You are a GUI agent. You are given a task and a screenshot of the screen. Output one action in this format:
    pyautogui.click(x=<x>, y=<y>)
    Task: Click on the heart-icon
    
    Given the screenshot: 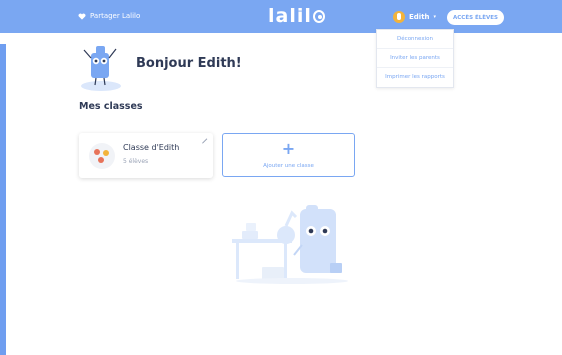 What is the action you would take?
    pyautogui.click(x=82, y=16)
    